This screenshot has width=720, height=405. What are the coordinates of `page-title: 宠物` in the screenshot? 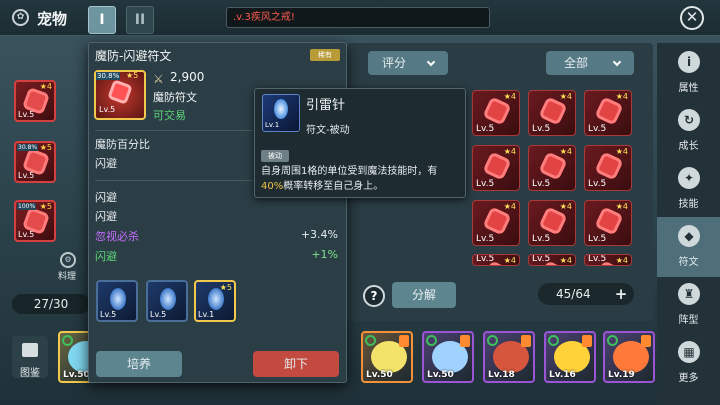 It's located at (52, 19).